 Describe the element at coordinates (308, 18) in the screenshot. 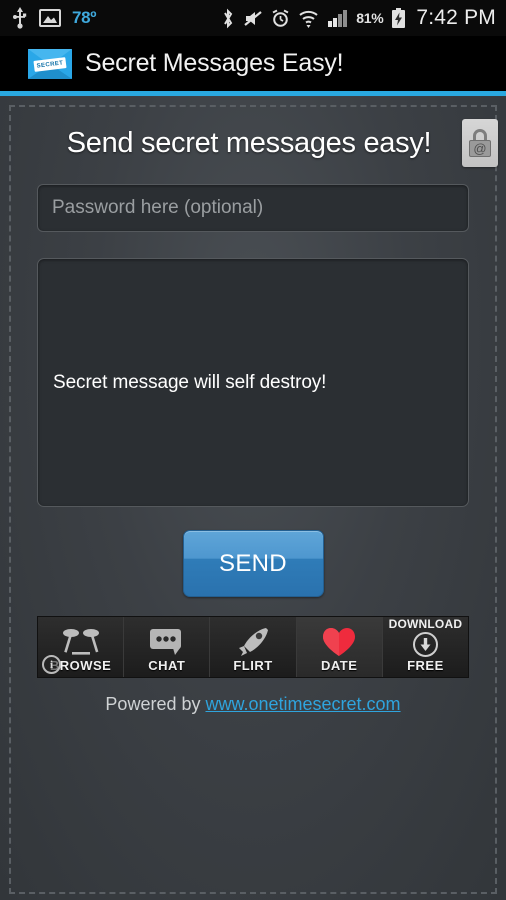

I see `wifi-icon` at that location.